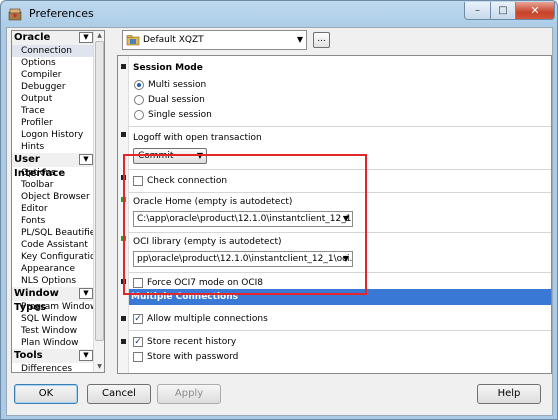  What do you see at coordinates (189, 394) in the screenshot?
I see `apply-button: Apply` at bounding box center [189, 394].